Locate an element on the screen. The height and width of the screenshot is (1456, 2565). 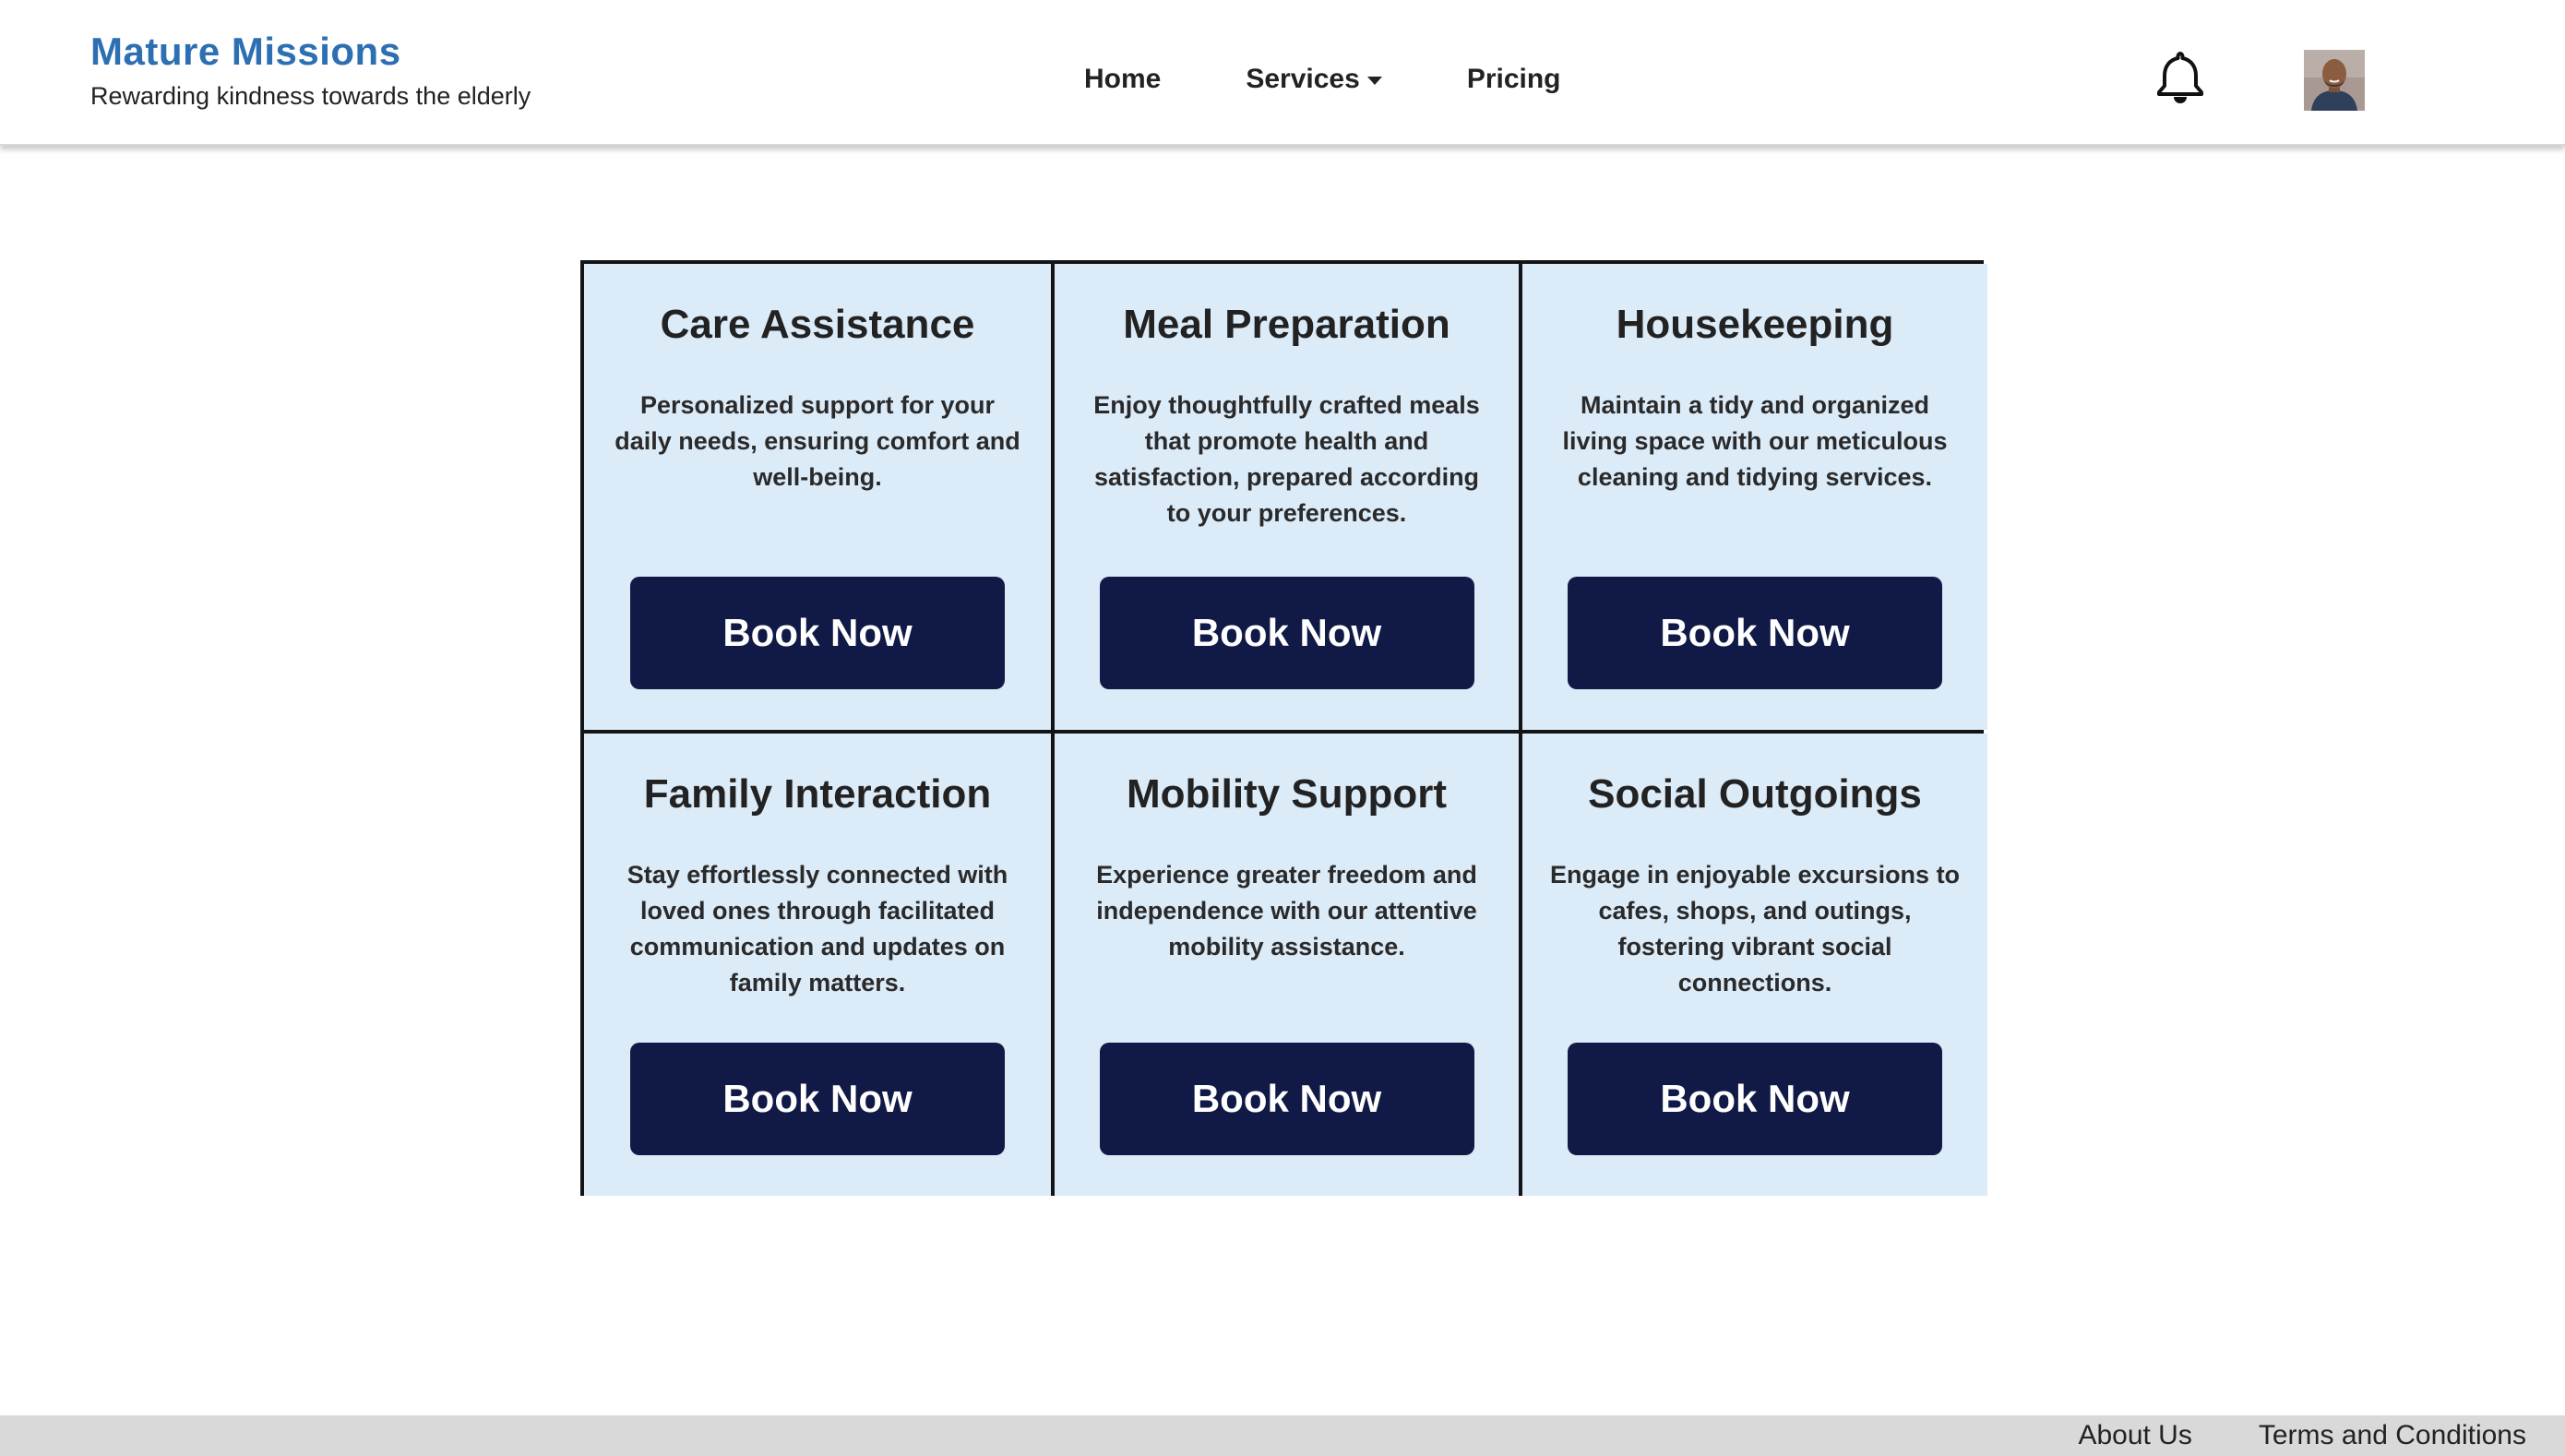
nav-item-home: Home is located at coordinates (1122, 79).